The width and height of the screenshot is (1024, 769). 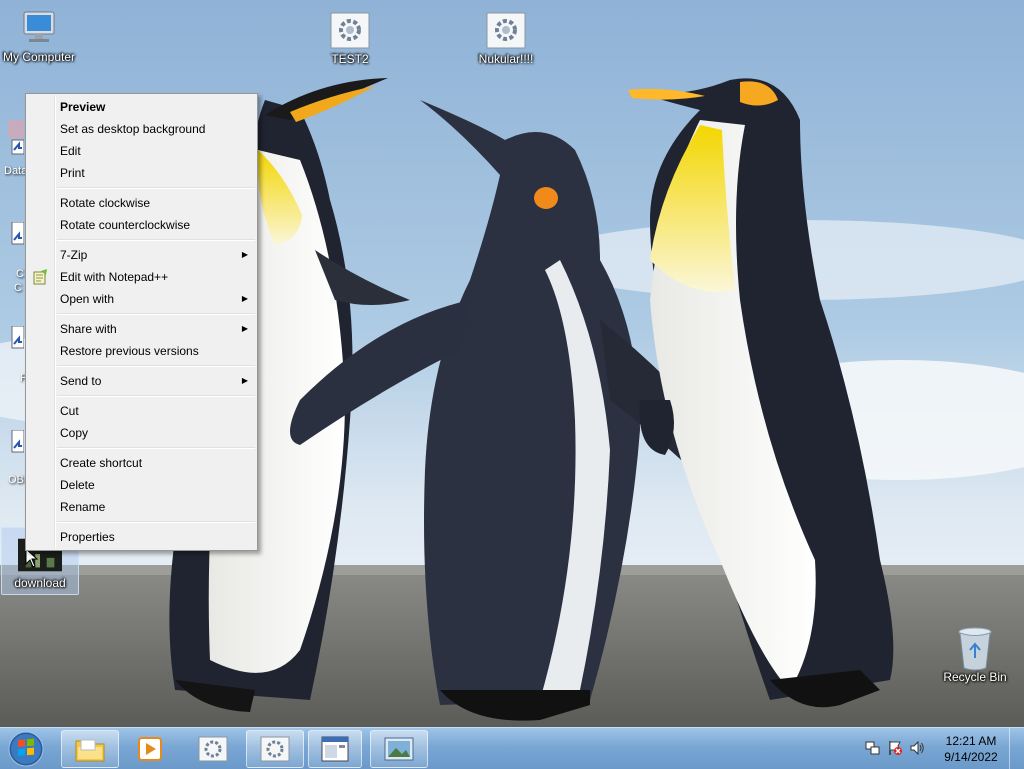 I want to click on clock: 12:21 AM 9/14/2022, so click(x=971, y=749).